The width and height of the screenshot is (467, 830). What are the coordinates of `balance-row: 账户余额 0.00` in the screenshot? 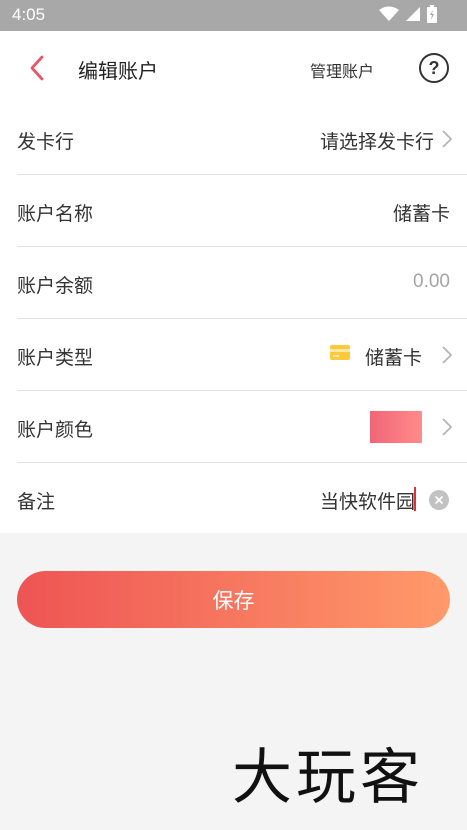 It's located at (242, 283).